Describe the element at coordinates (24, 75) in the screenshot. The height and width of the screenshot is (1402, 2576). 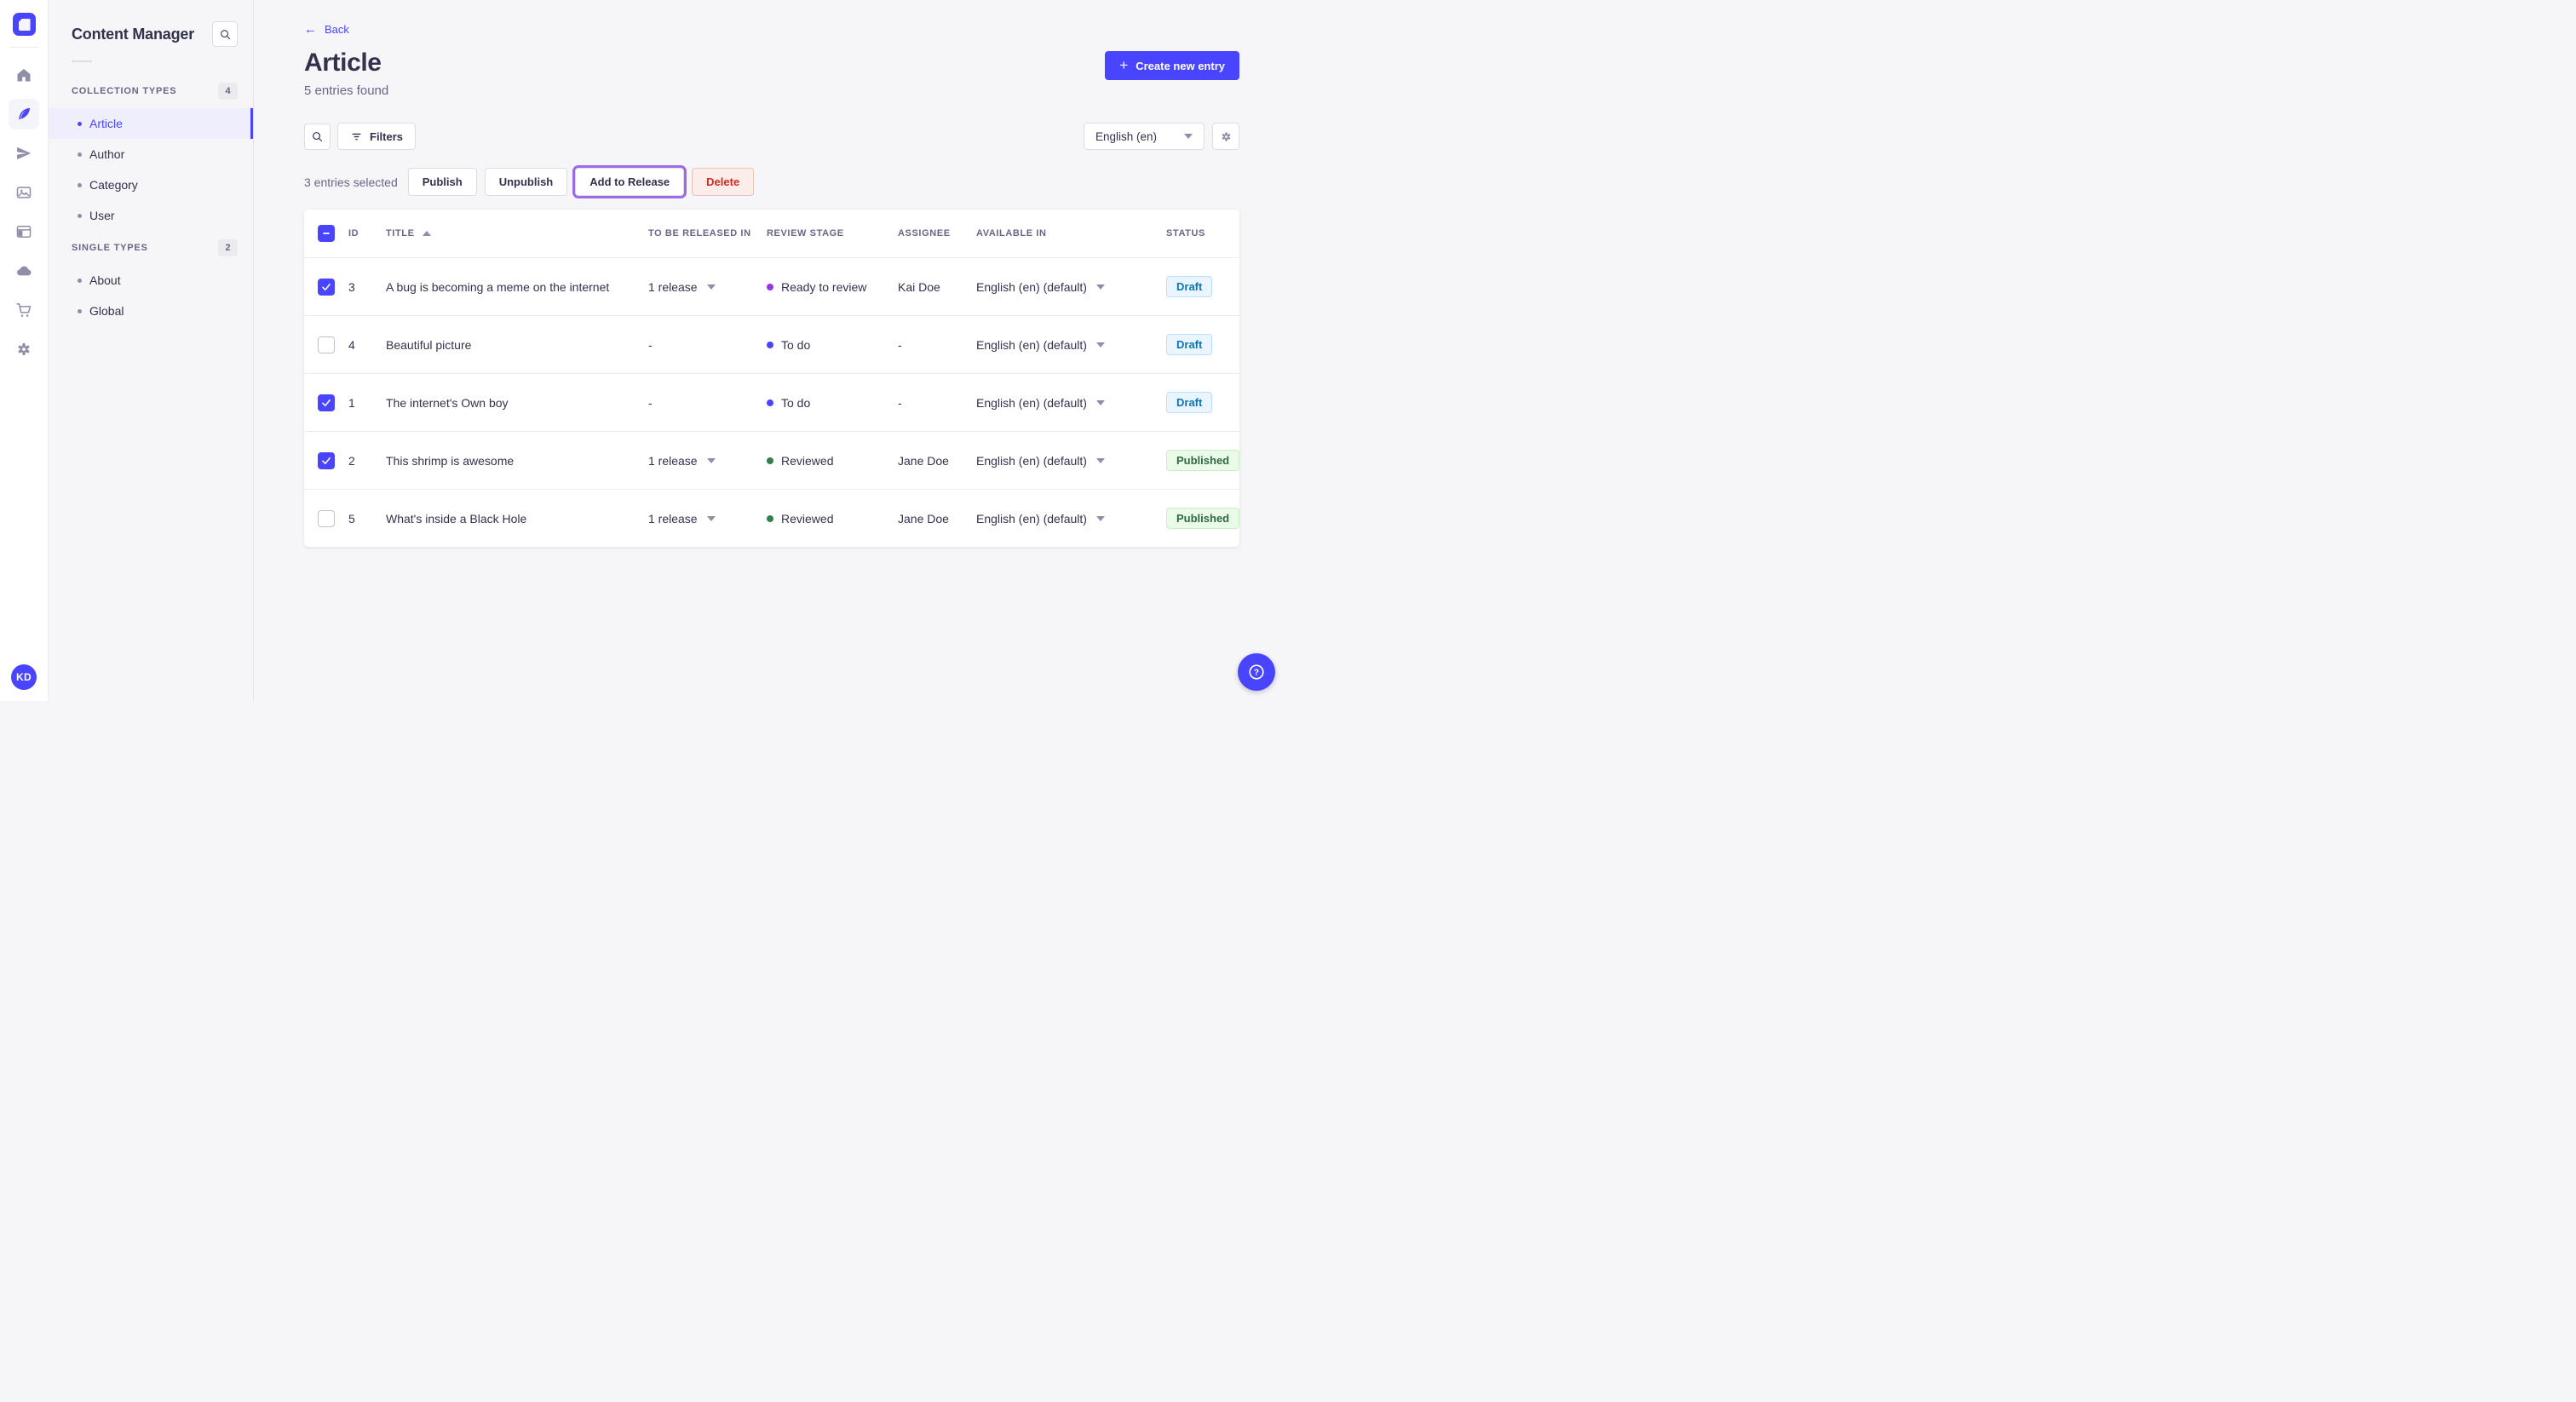
I see `nav-home-button` at that location.